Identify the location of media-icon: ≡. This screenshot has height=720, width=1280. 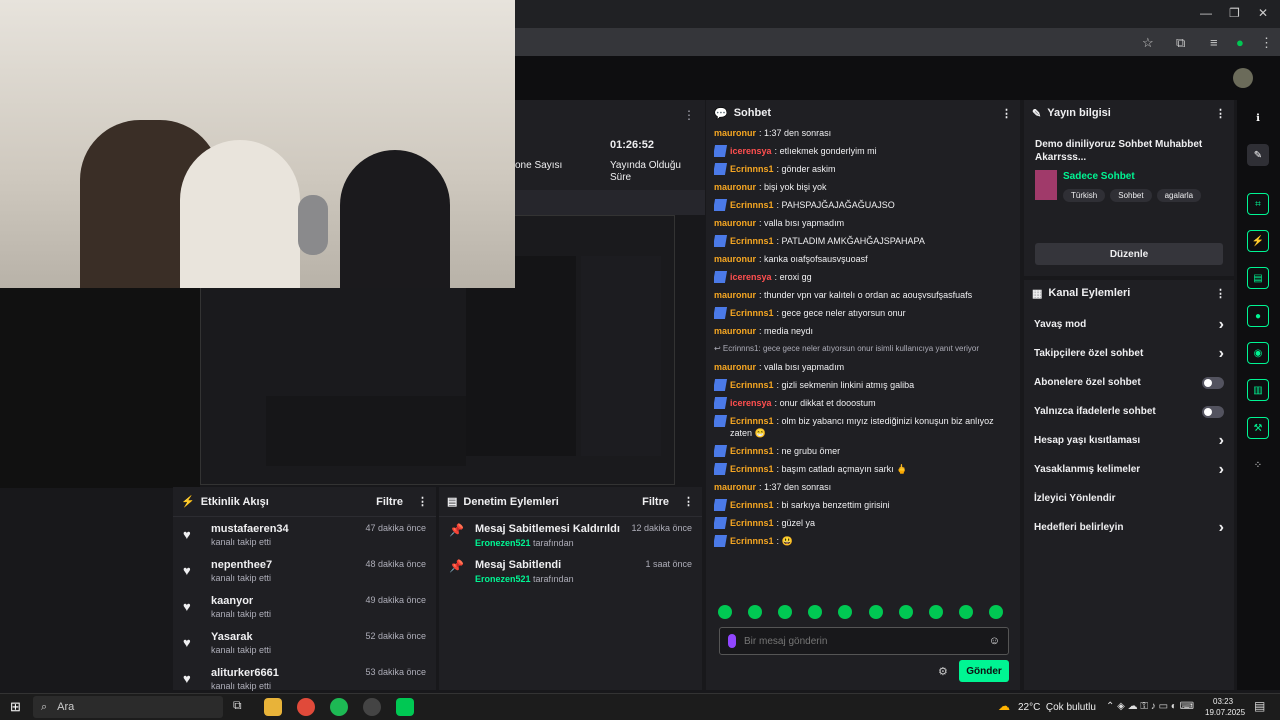
(1214, 42).